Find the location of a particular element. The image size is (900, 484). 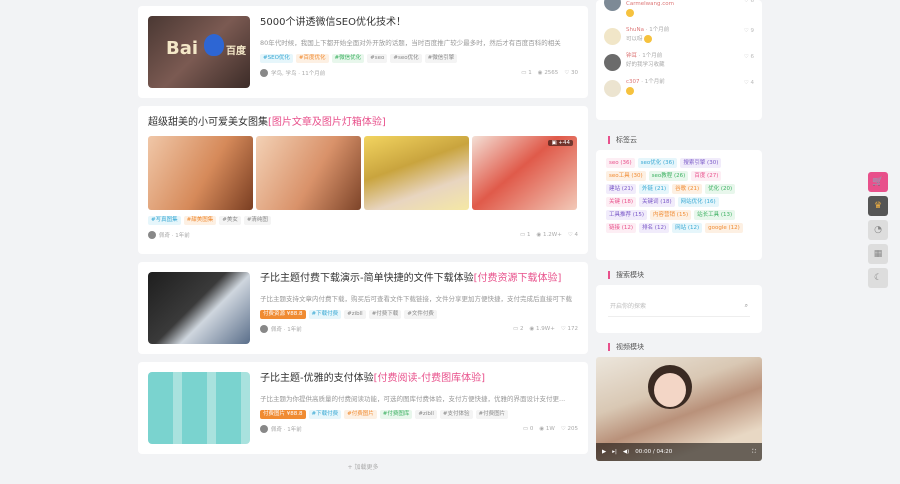

tag-cloud-item: seo教程 (26) is located at coordinates (668, 176).